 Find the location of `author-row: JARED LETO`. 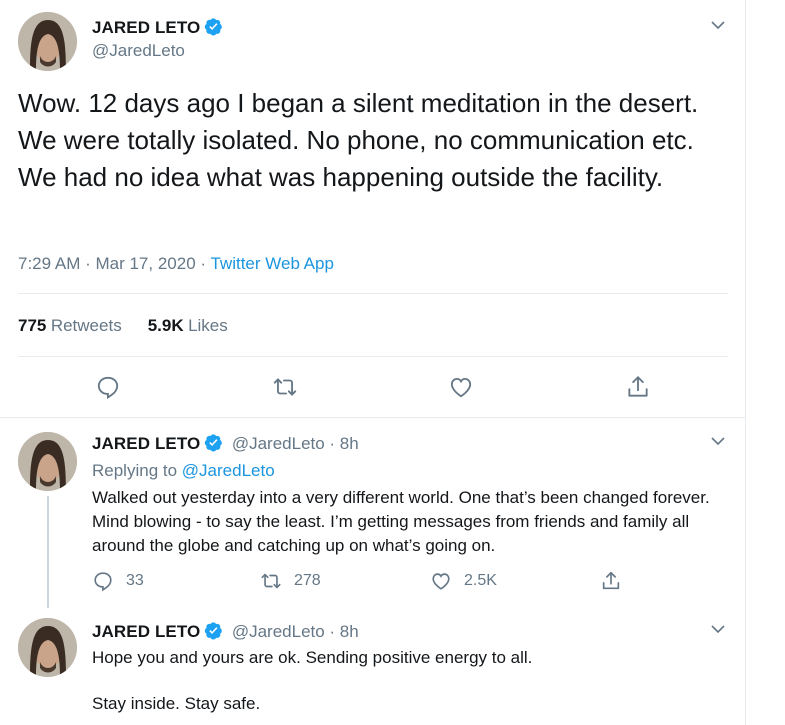

author-row: JARED LETO is located at coordinates (157, 27).